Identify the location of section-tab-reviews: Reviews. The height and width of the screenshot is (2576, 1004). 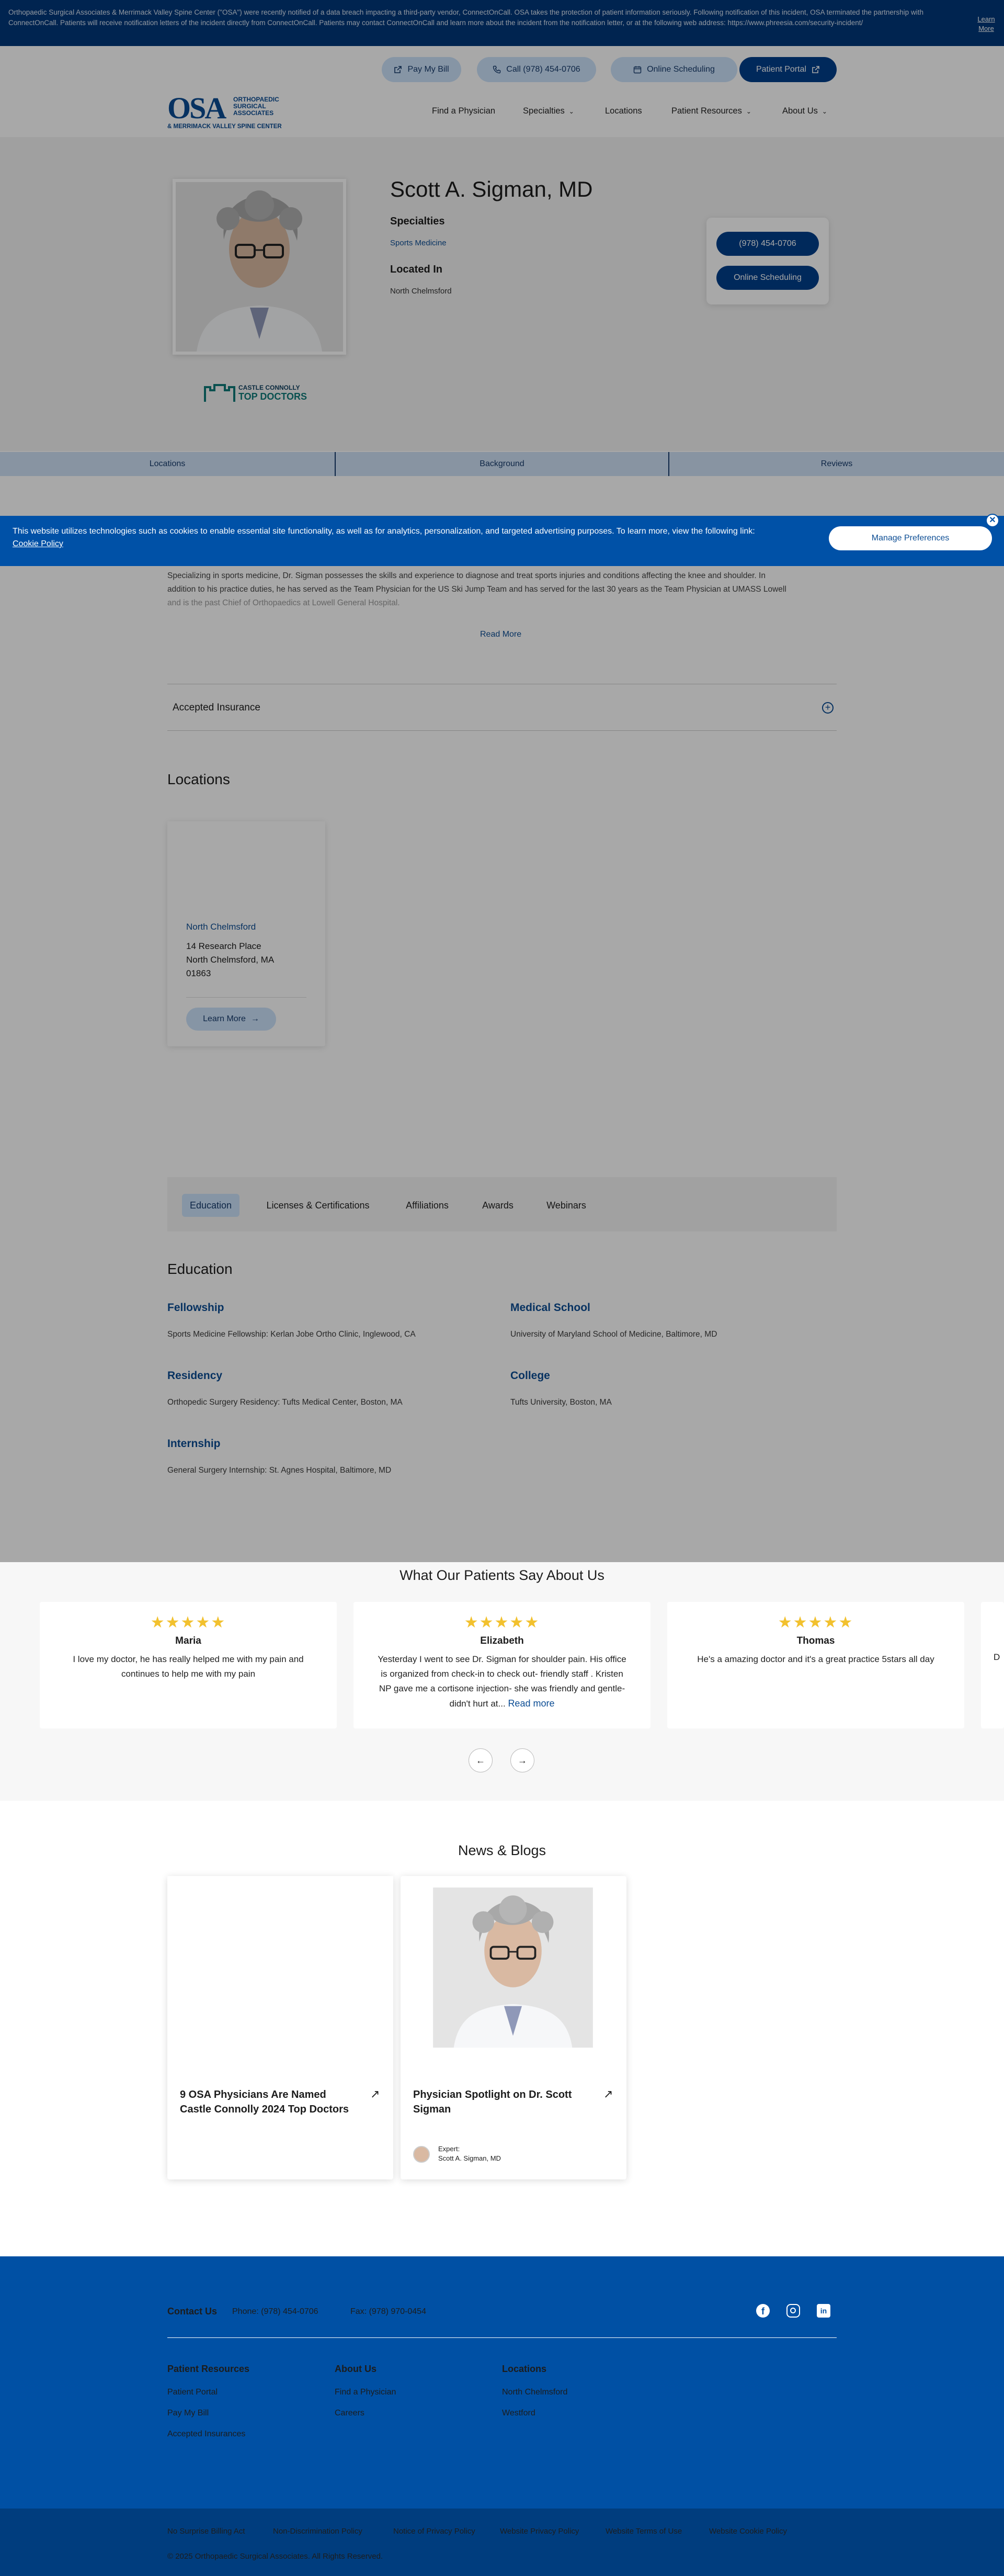
(836, 464).